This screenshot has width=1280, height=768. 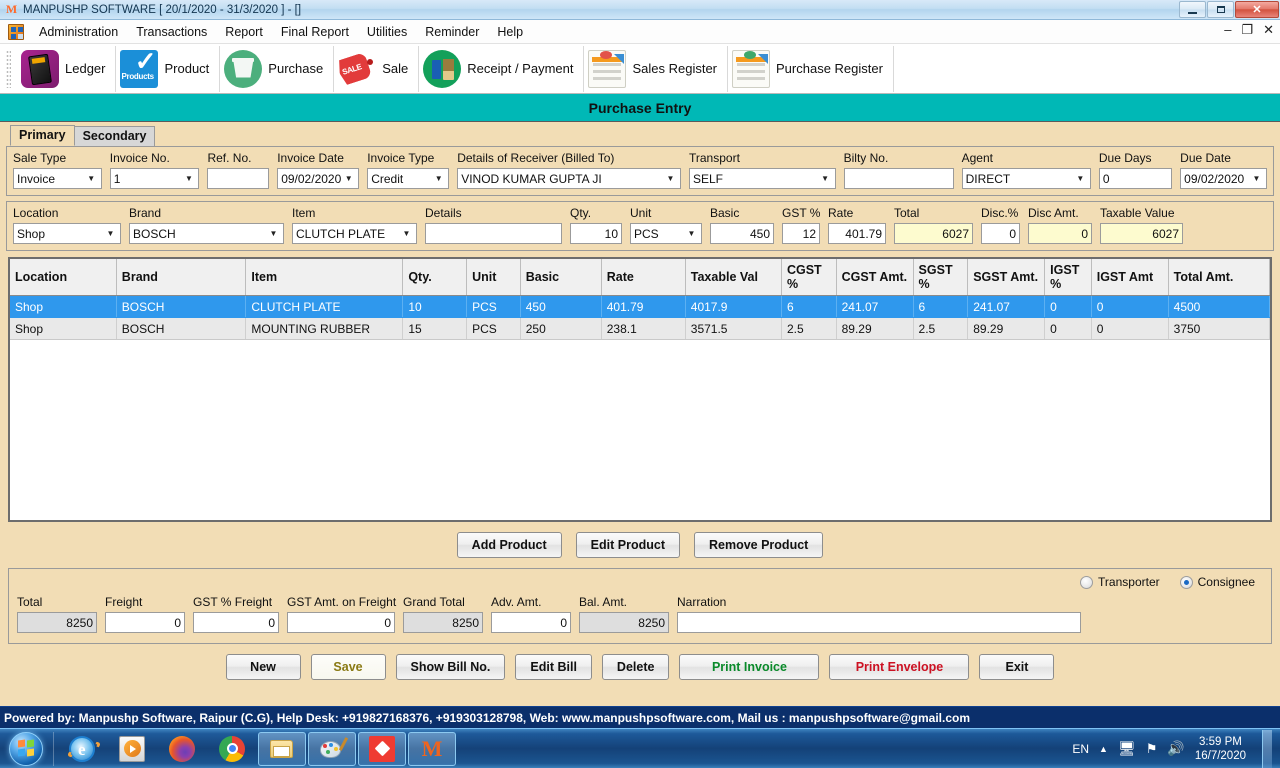 What do you see at coordinates (502, 68) in the screenshot?
I see `toolbar-button-receipt-payment: Receipt / Payment` at bounding box center [502, 68].